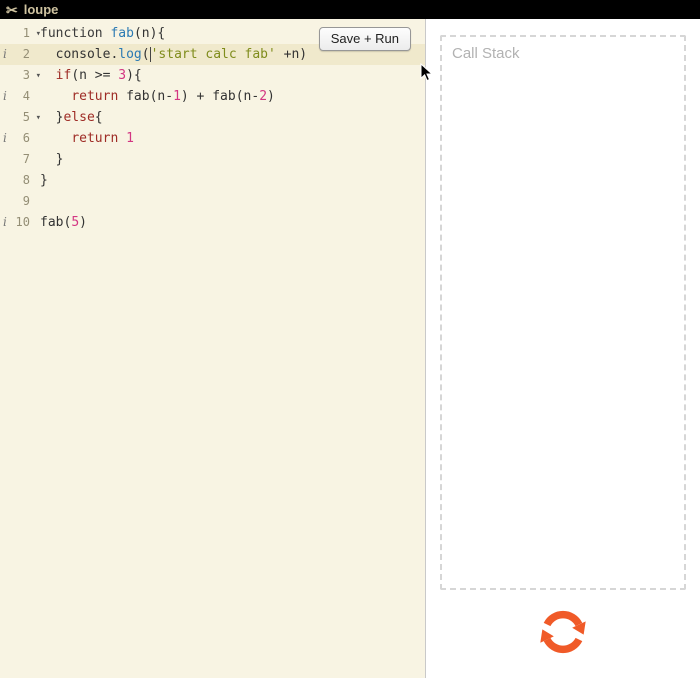 This screenshot has height=678, width=700. What do you see at coordinates (26, 180) in the screenshot?
I see `line-number: 8` at bounding box center [26, 180].